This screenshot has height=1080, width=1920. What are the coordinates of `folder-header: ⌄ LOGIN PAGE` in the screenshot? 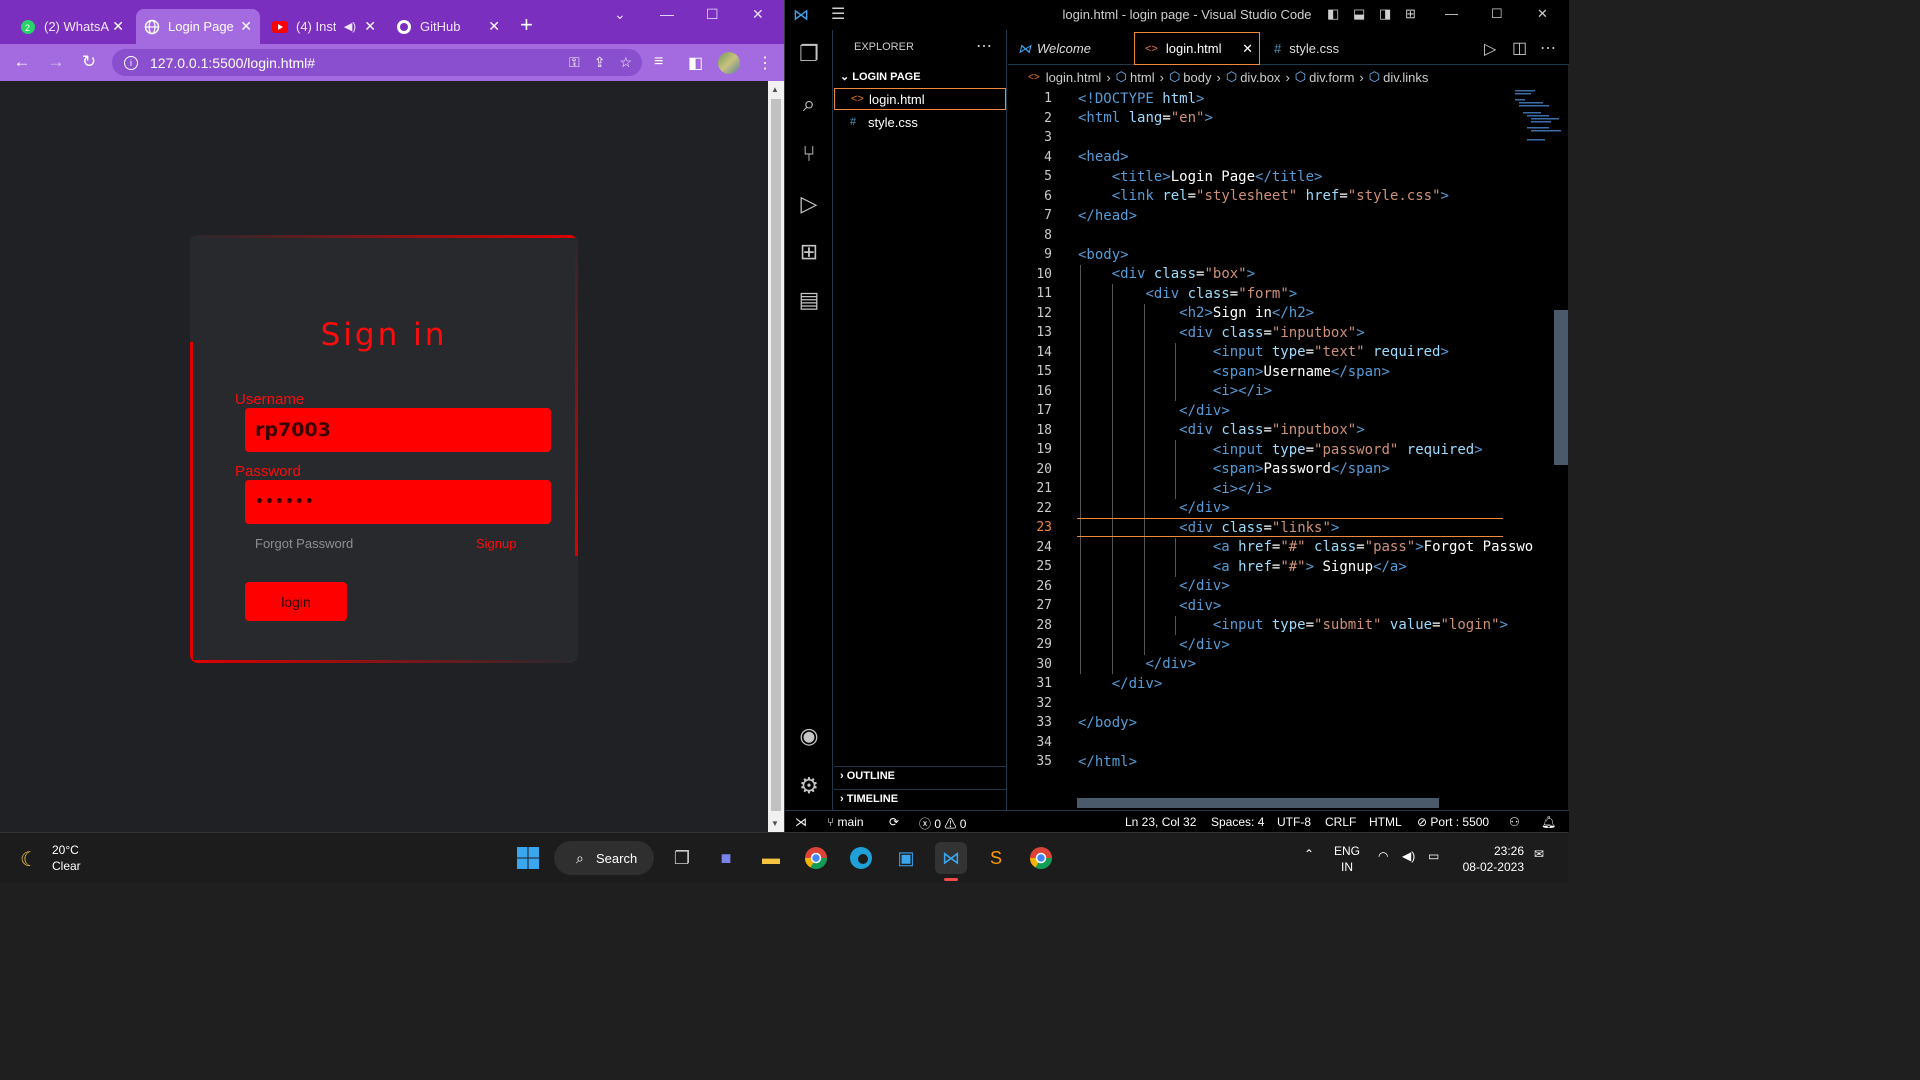 It's located at (880, 76).